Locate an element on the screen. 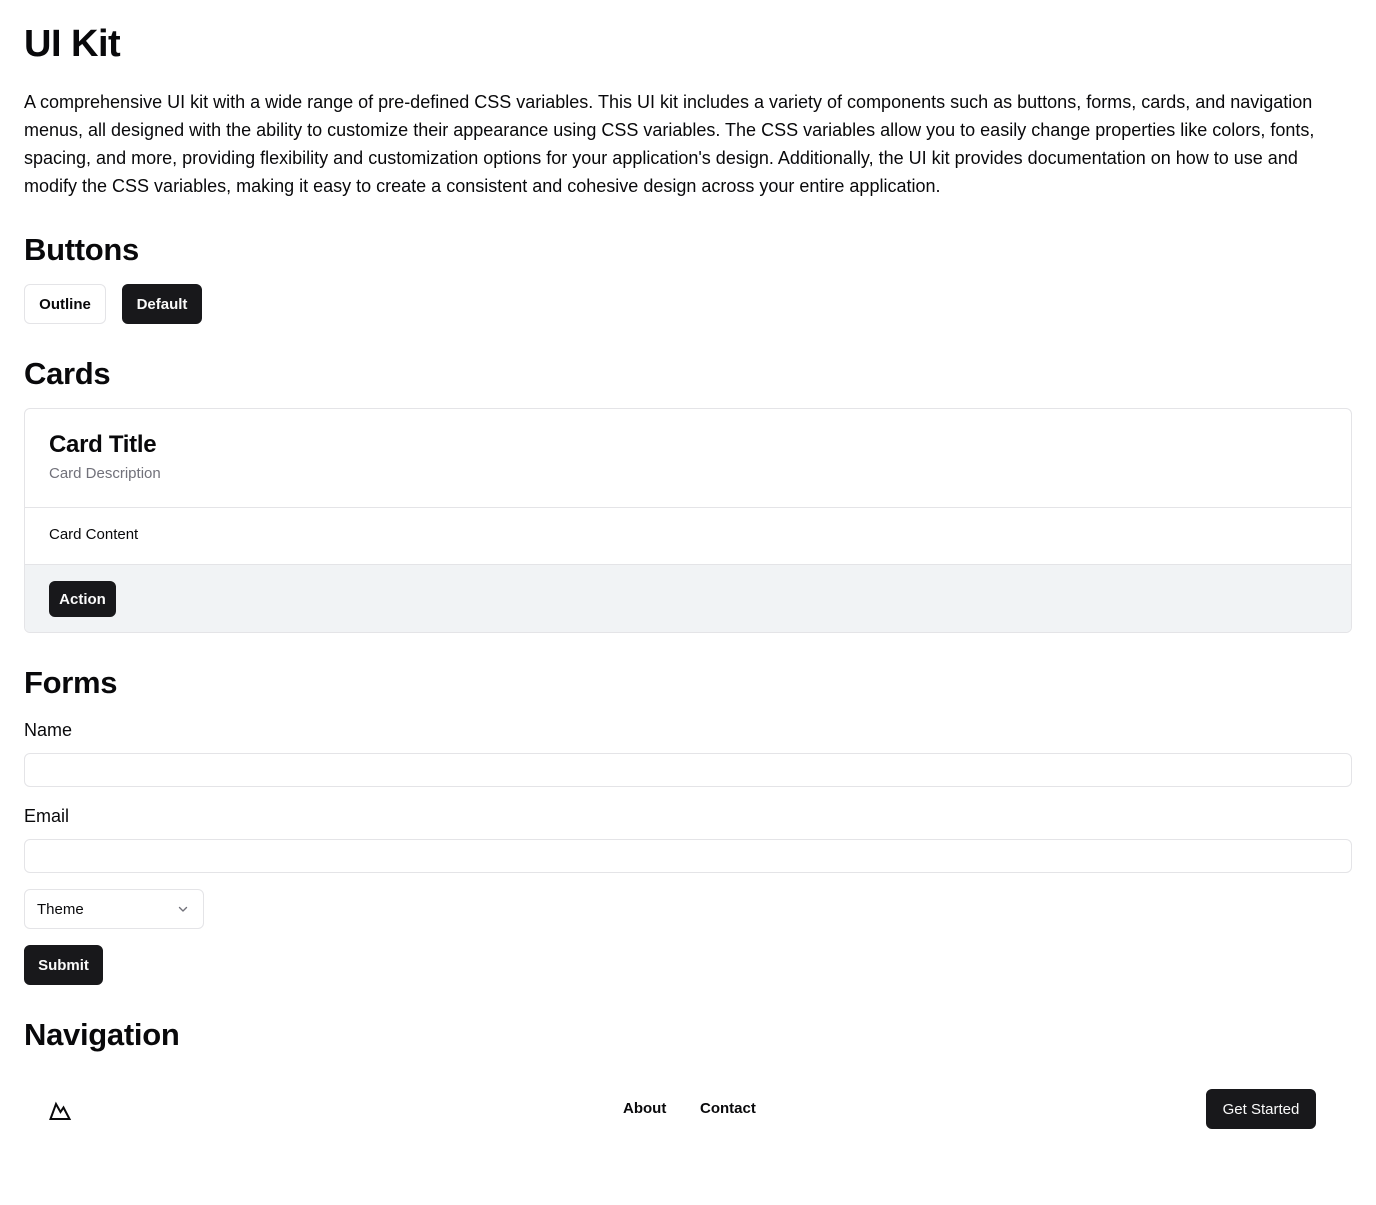  card-title: Card Title is located at coordinates (103, 444).